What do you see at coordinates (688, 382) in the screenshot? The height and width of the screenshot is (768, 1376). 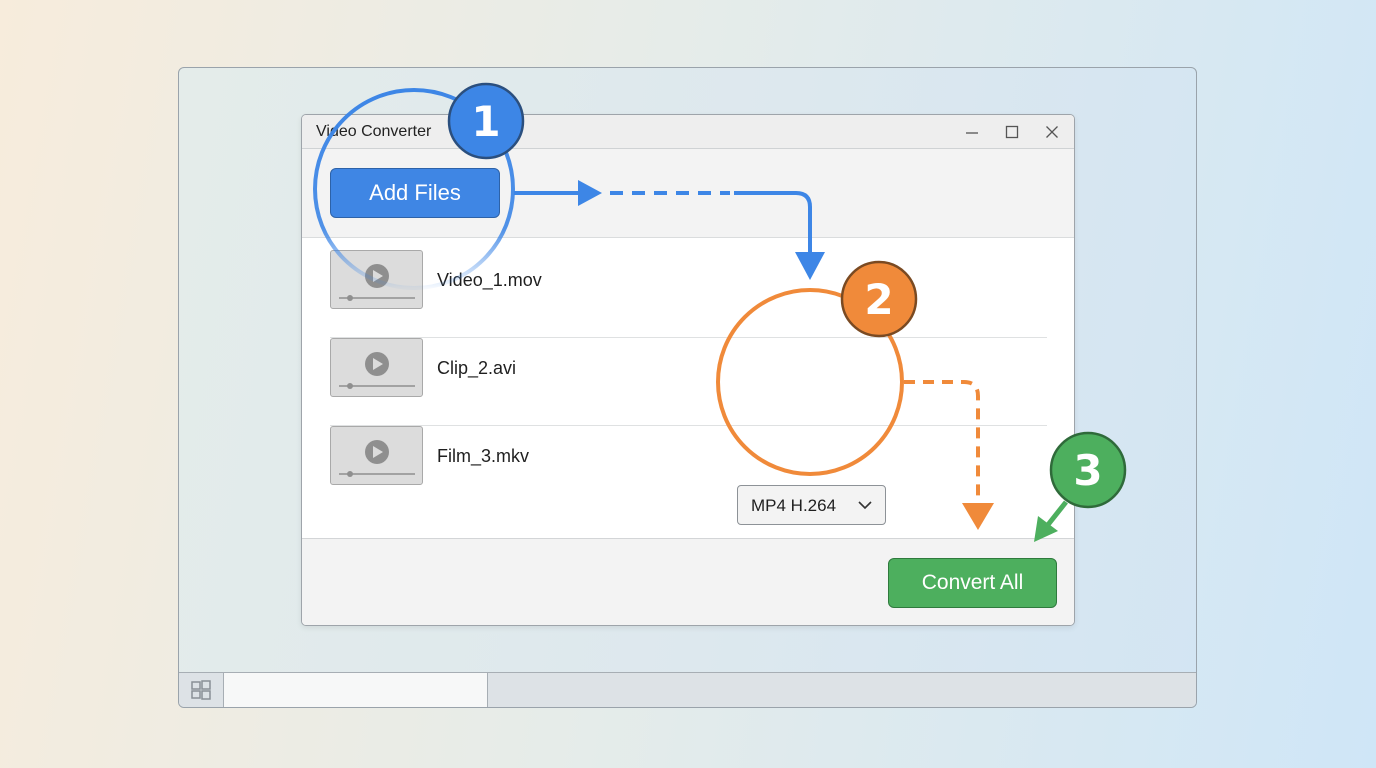 I see `file-row: Clip_2.avi` at bounding box center [688, 382].